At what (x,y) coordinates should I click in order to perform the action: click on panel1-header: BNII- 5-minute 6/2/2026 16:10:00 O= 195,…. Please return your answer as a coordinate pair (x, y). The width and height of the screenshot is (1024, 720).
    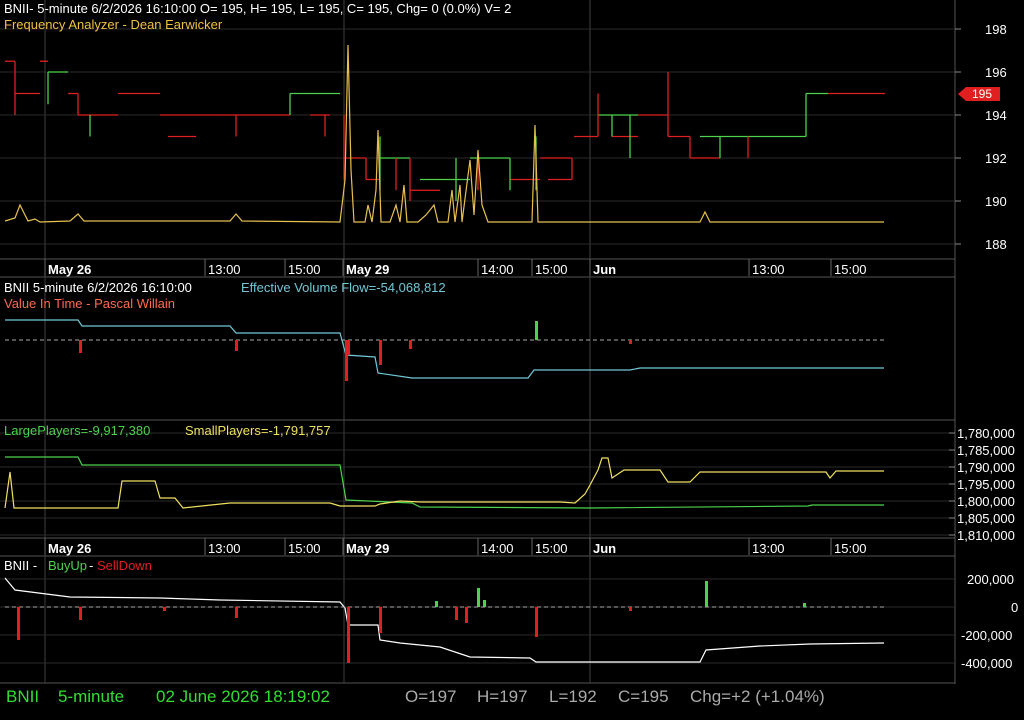
    Looking at the image, I should click on (258, 8).